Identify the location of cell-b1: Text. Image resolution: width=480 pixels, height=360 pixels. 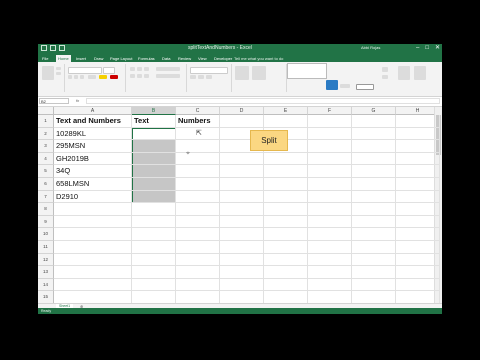
(154, 121).